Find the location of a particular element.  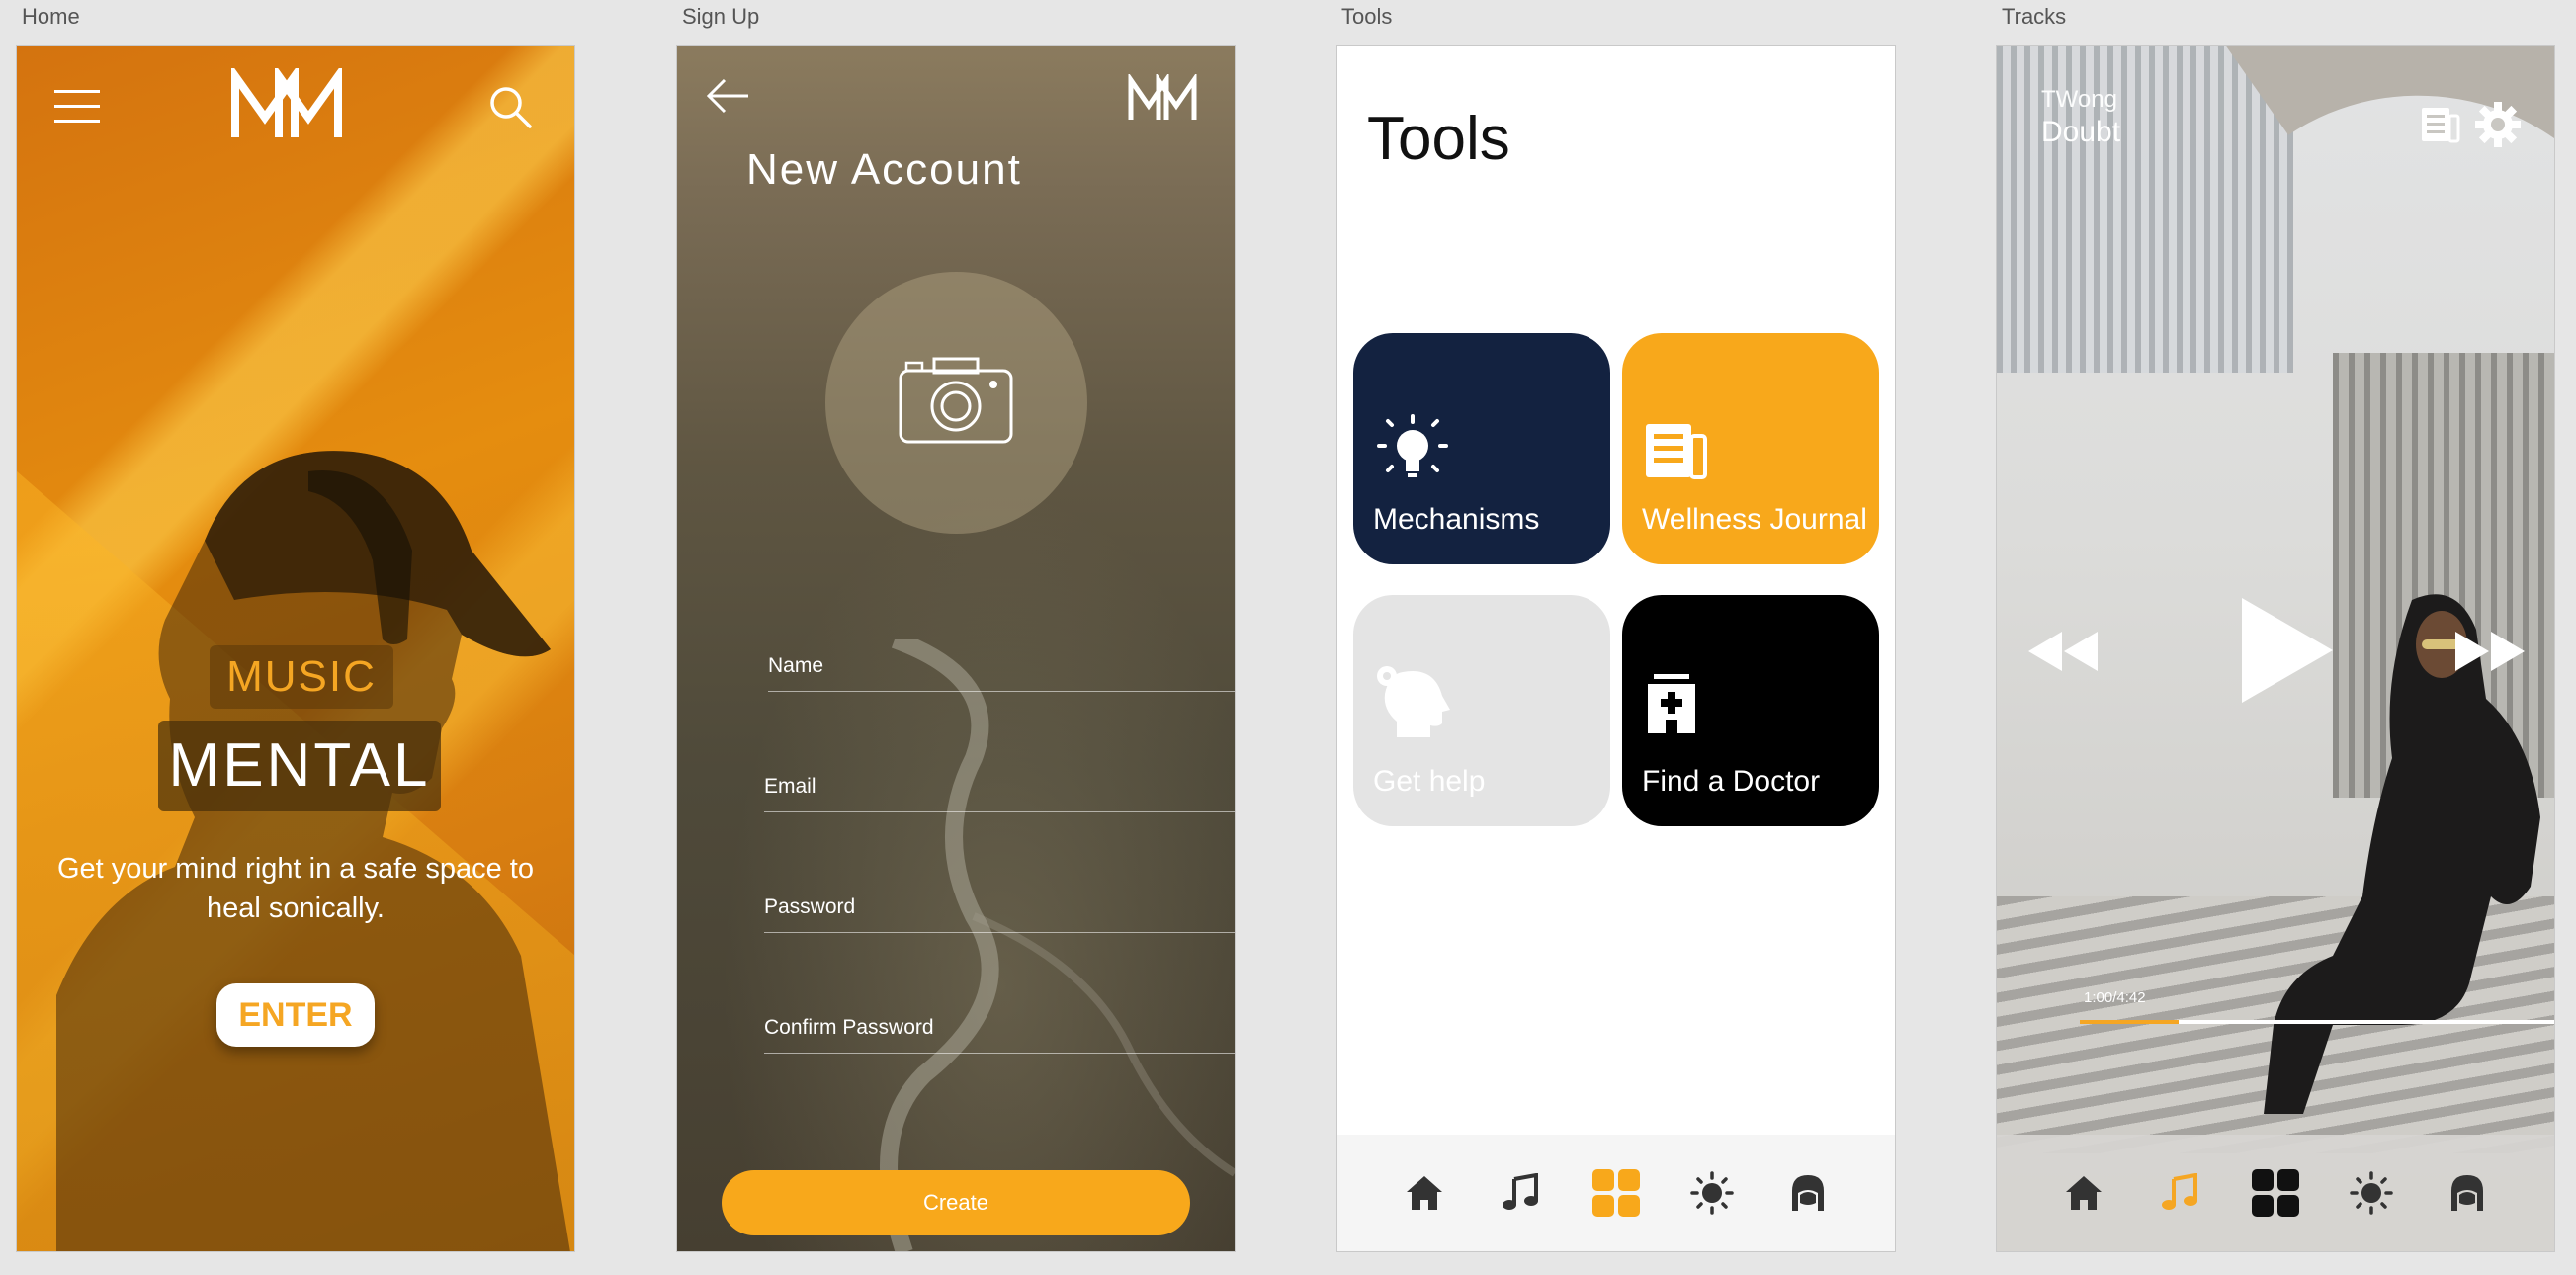

play-icon is located at coordinates (2287, 650).